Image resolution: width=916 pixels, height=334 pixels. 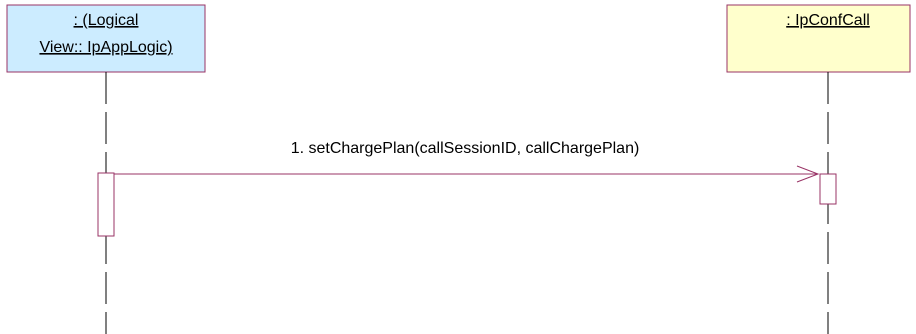 What do you see at coordinates (828, 189) in the screenshot?
I see `activation-bar-ipconfcall` at bounding box center [828, 189].